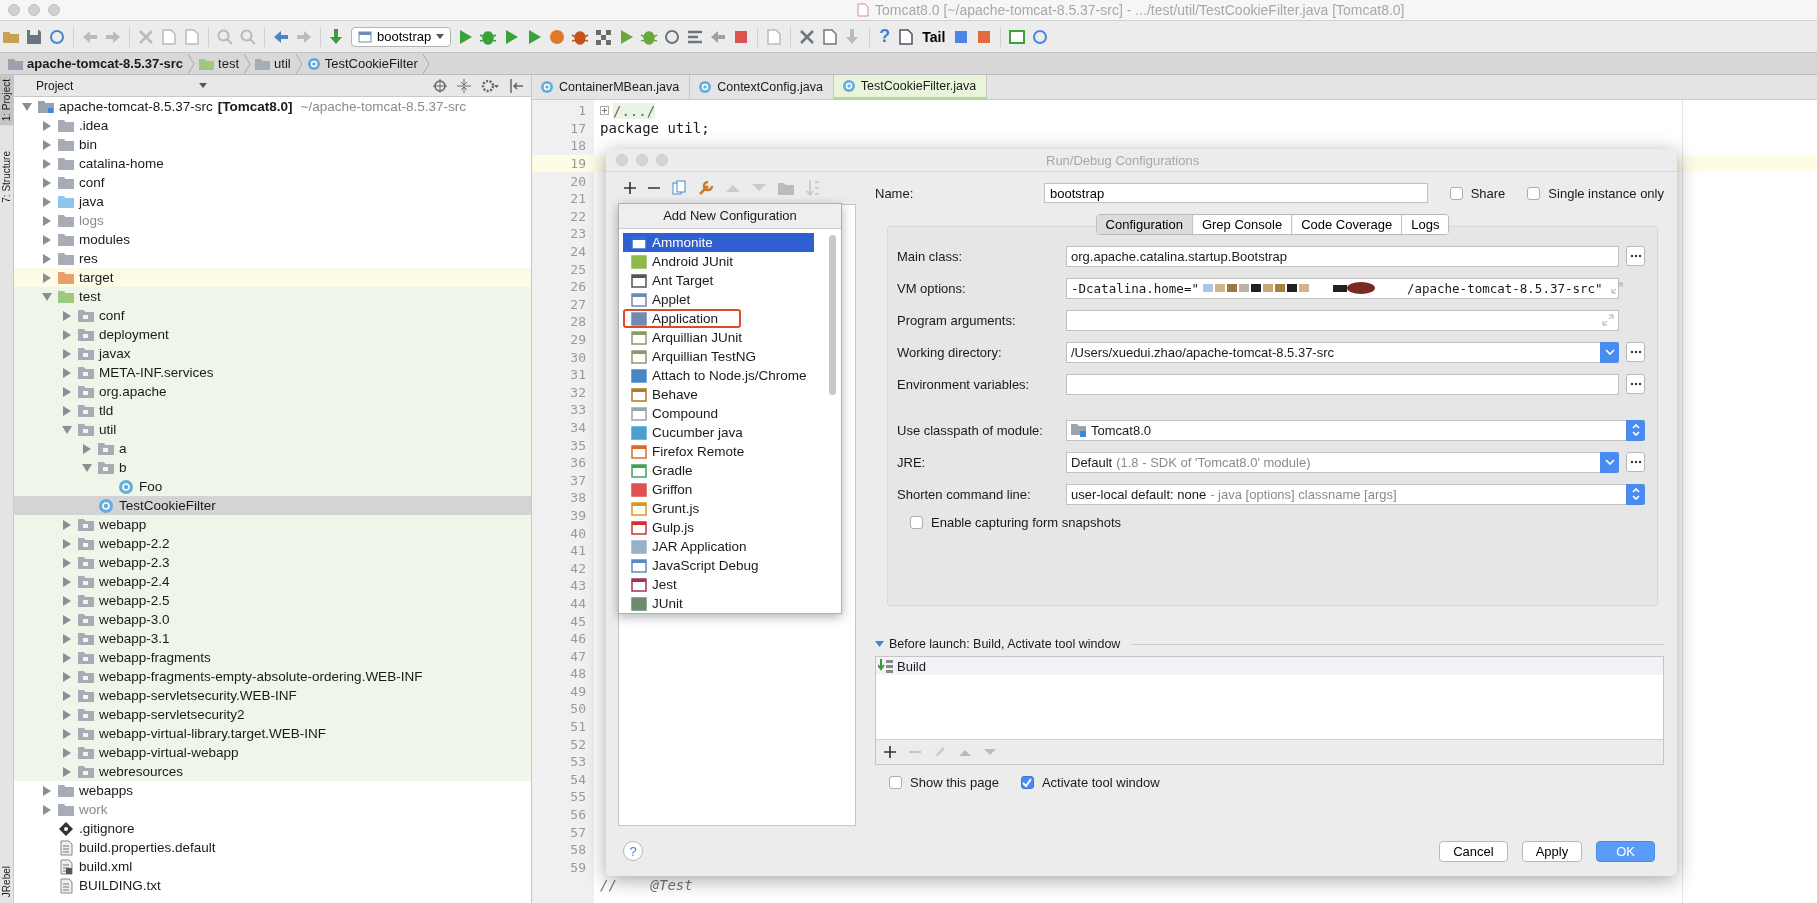 This screenshot has width=1817, height=903. What do you see at coordinates (718, 470) in the screenshot?
I see `menu-item: Gradle` at bounding box center [718, 470].